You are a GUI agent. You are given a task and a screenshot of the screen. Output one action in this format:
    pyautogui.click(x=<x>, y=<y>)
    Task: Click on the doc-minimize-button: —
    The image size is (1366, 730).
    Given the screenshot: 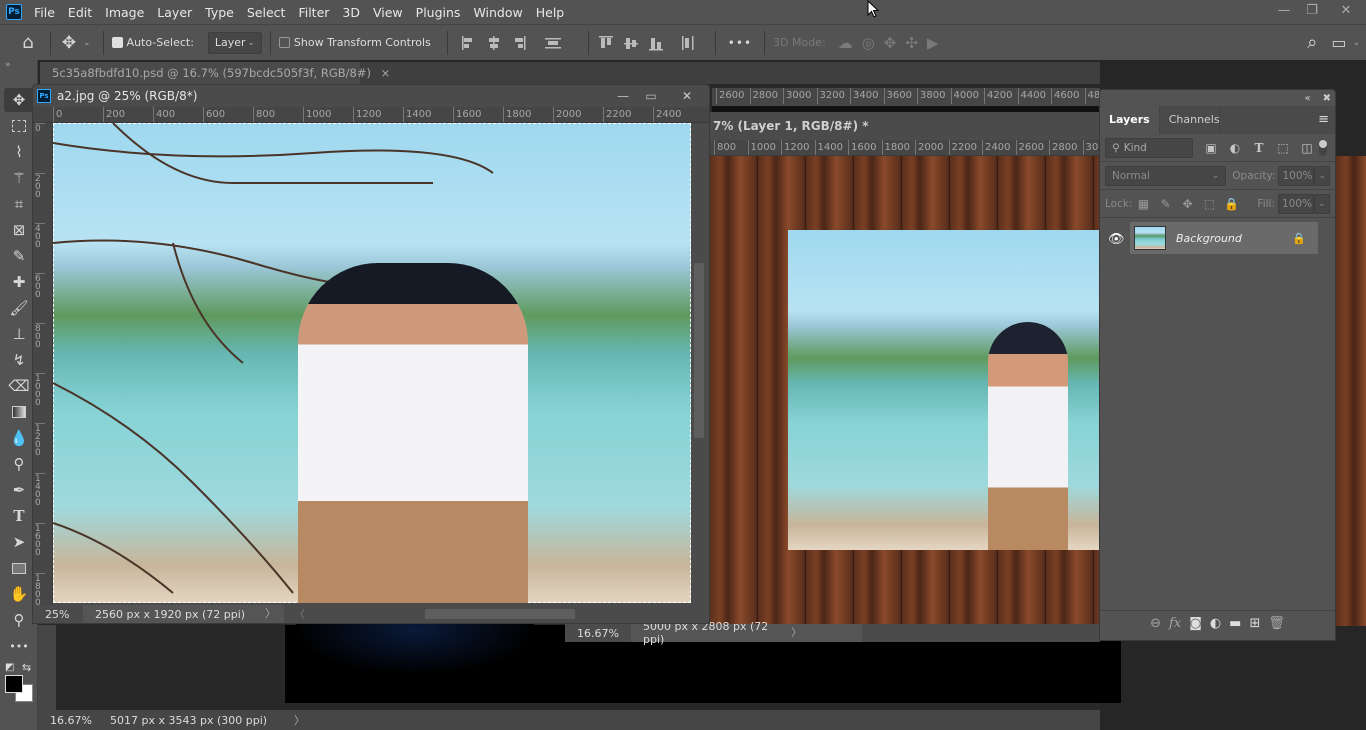 What is the action you would take?
    pyautogui.click(x=623, y=96)
    